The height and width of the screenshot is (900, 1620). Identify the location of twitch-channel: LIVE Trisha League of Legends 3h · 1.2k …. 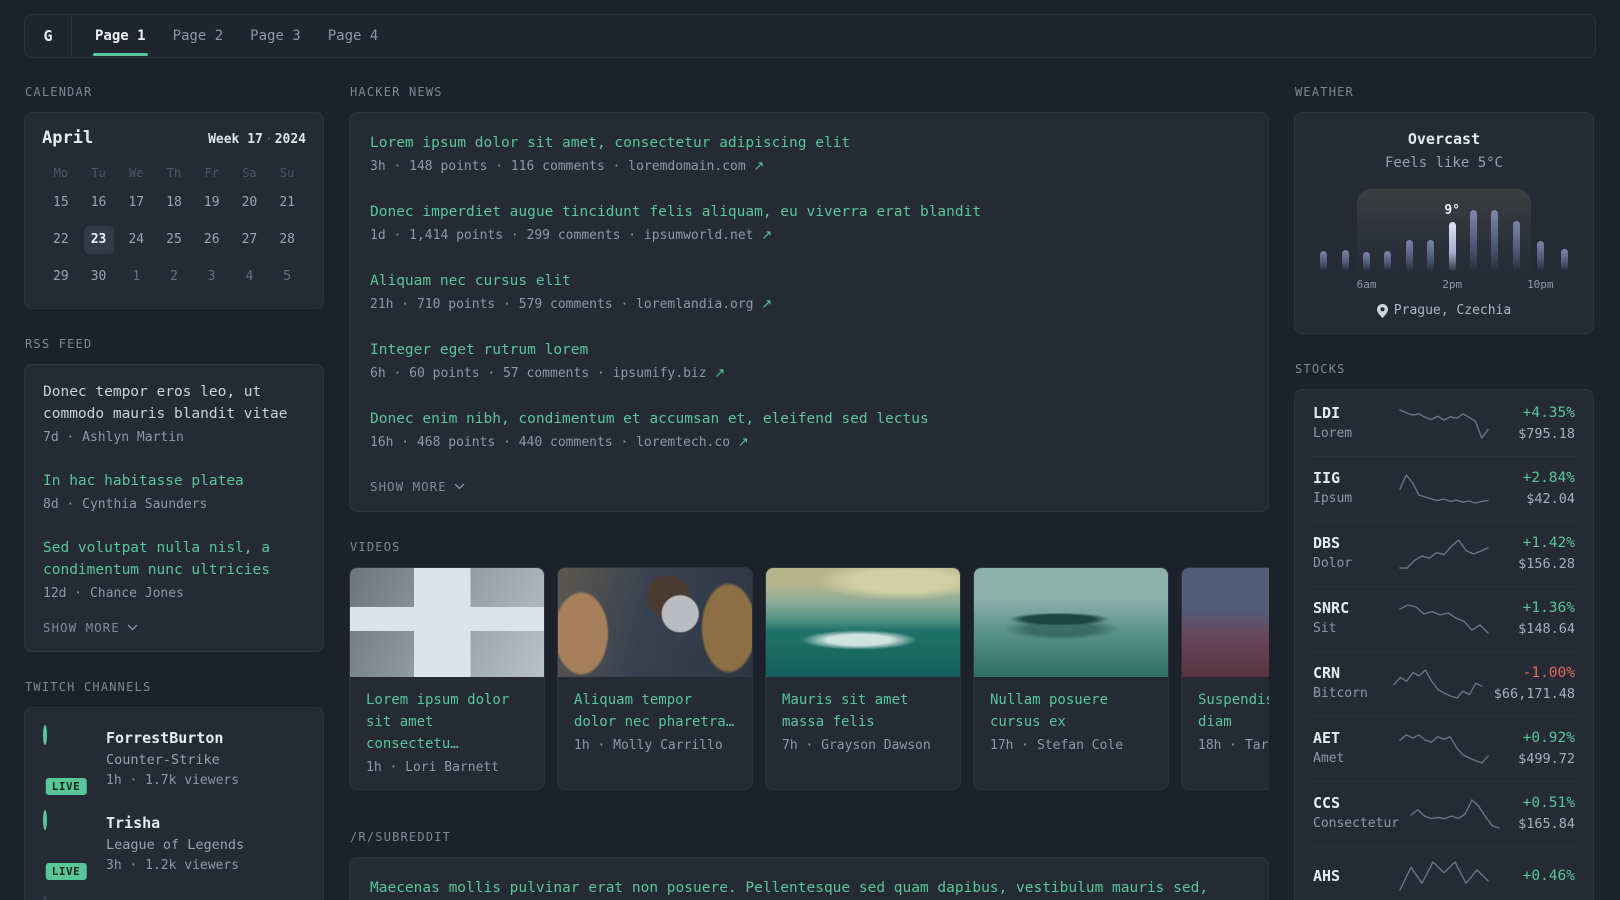
(174, 846).